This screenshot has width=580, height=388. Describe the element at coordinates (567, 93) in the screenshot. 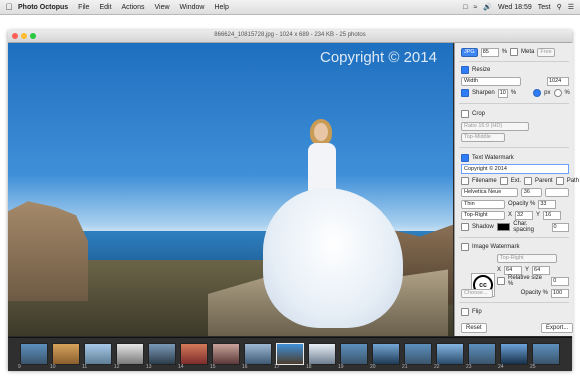

I see `sharpen-pct-label: %` at that location.